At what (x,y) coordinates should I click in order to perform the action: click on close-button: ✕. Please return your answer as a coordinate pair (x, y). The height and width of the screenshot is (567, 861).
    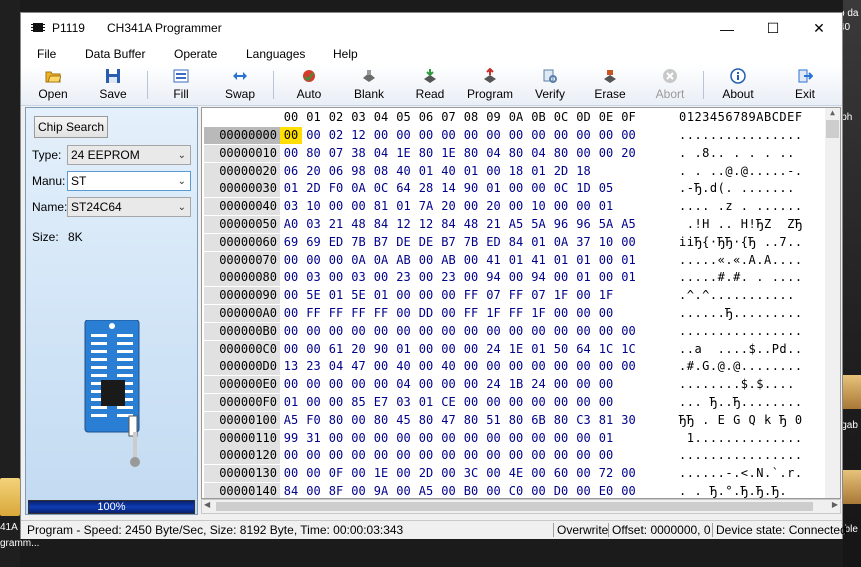
    Looking at the image, I should click on (819, 28).